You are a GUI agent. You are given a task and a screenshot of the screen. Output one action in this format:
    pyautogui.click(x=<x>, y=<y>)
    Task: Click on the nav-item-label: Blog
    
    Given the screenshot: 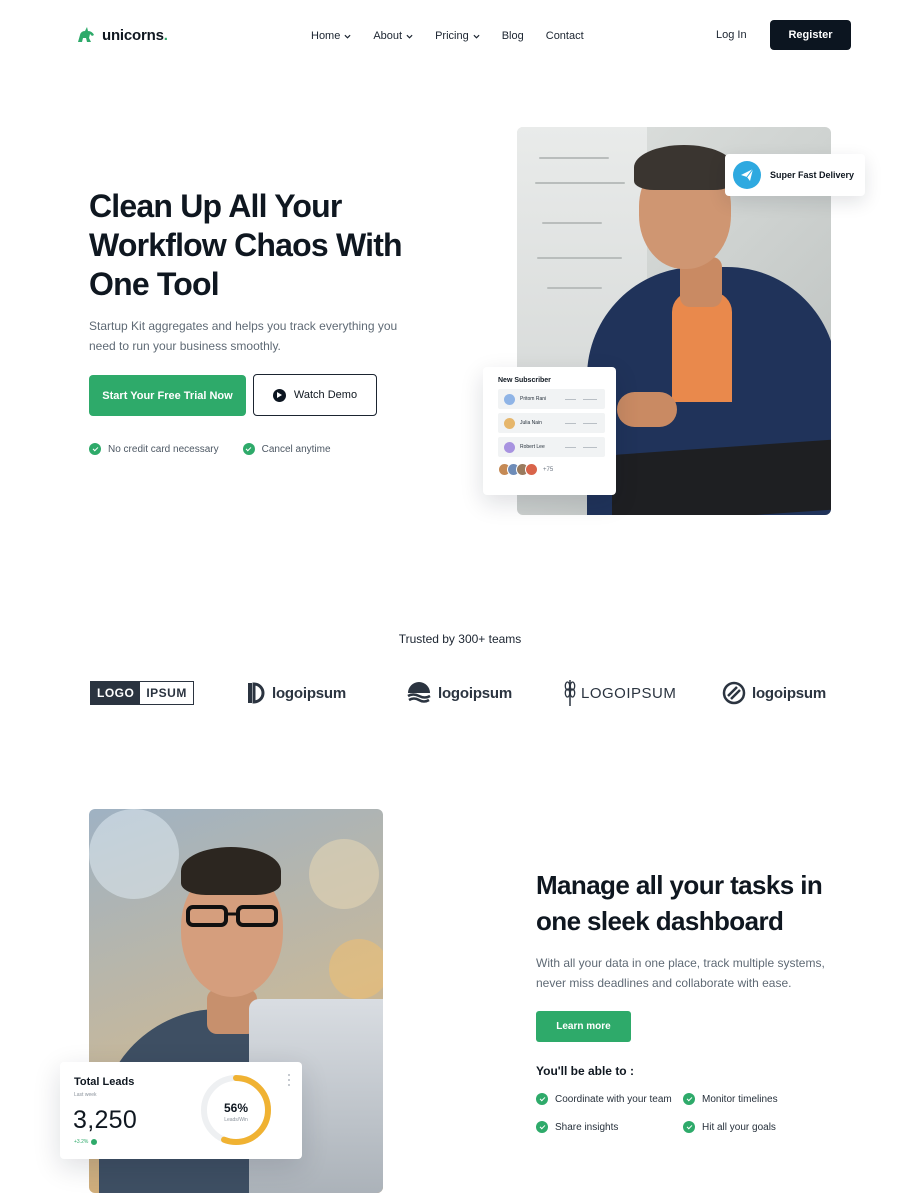 What is the action you would take?
    pyautogui.click(x=512, y=36)
    